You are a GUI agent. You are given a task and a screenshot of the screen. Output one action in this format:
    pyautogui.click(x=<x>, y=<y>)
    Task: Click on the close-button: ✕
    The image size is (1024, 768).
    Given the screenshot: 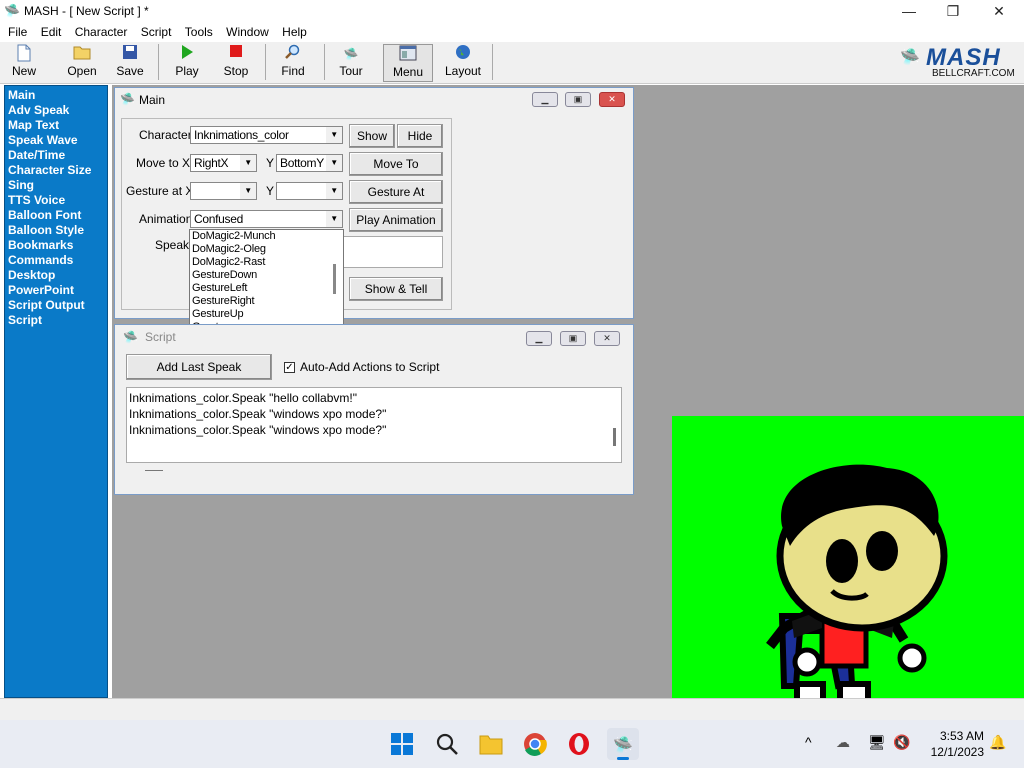 What is the action you would take?
    pyautogui.click(x=999, y=11)
    